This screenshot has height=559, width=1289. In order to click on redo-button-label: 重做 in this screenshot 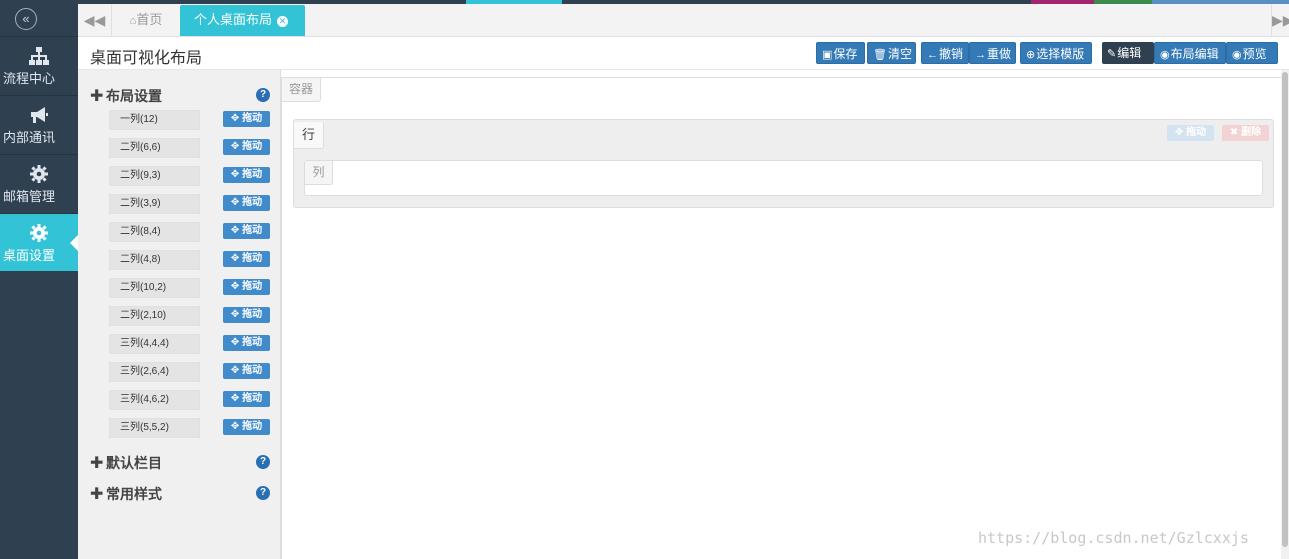, I will do `click(999, 54)`.